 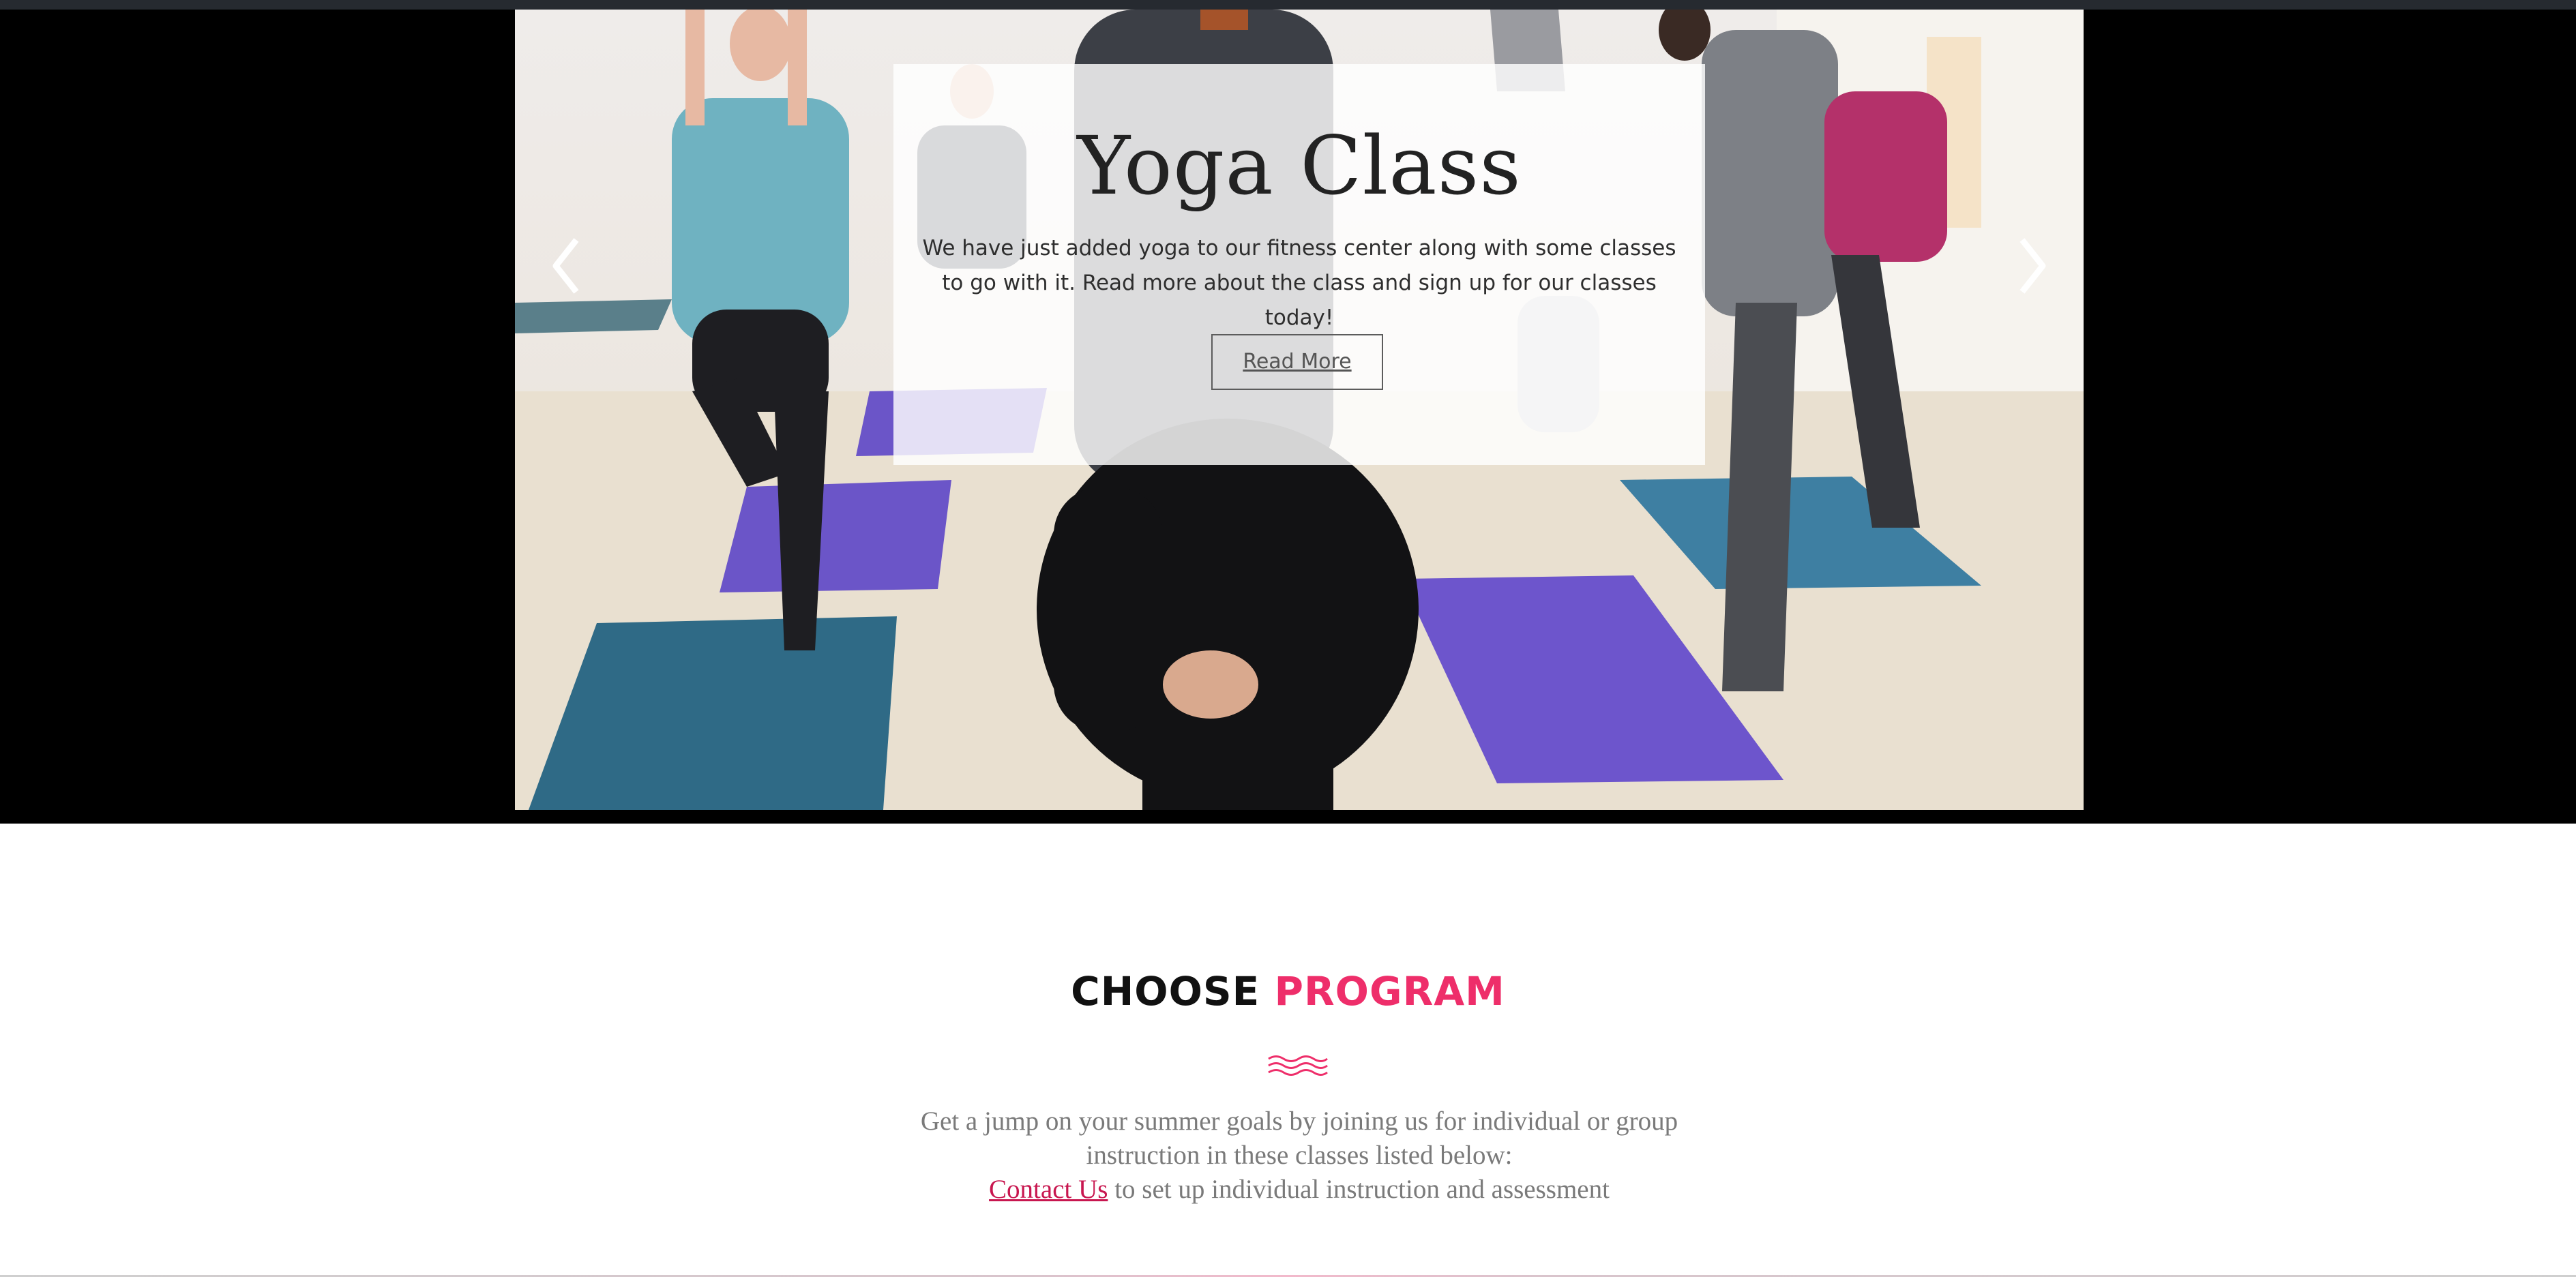 I want to click on chevron-right-icon, so click(x=2032, y=266).